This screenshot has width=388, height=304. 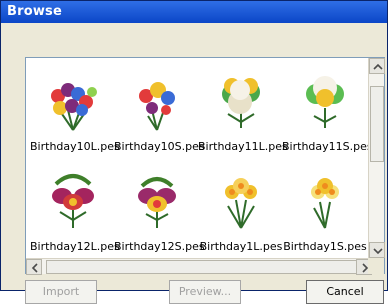 I want to click on scroll-down-button, so click(x=377, y=250).